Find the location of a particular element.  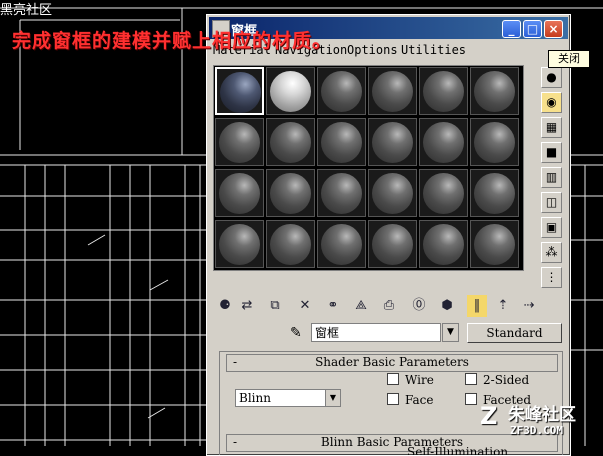

show-map-button: ⬢ is located at coordinates (447, 306).